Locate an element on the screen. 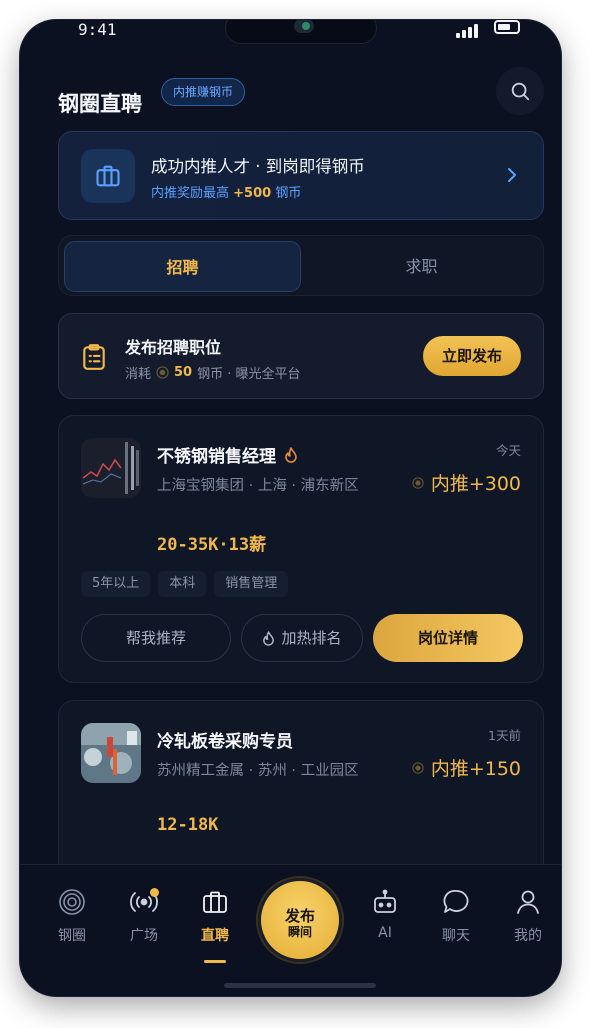 This screenshot has height=1028, width=590. publish-now-button: 立即发布 is located at coordinates (472, 356).